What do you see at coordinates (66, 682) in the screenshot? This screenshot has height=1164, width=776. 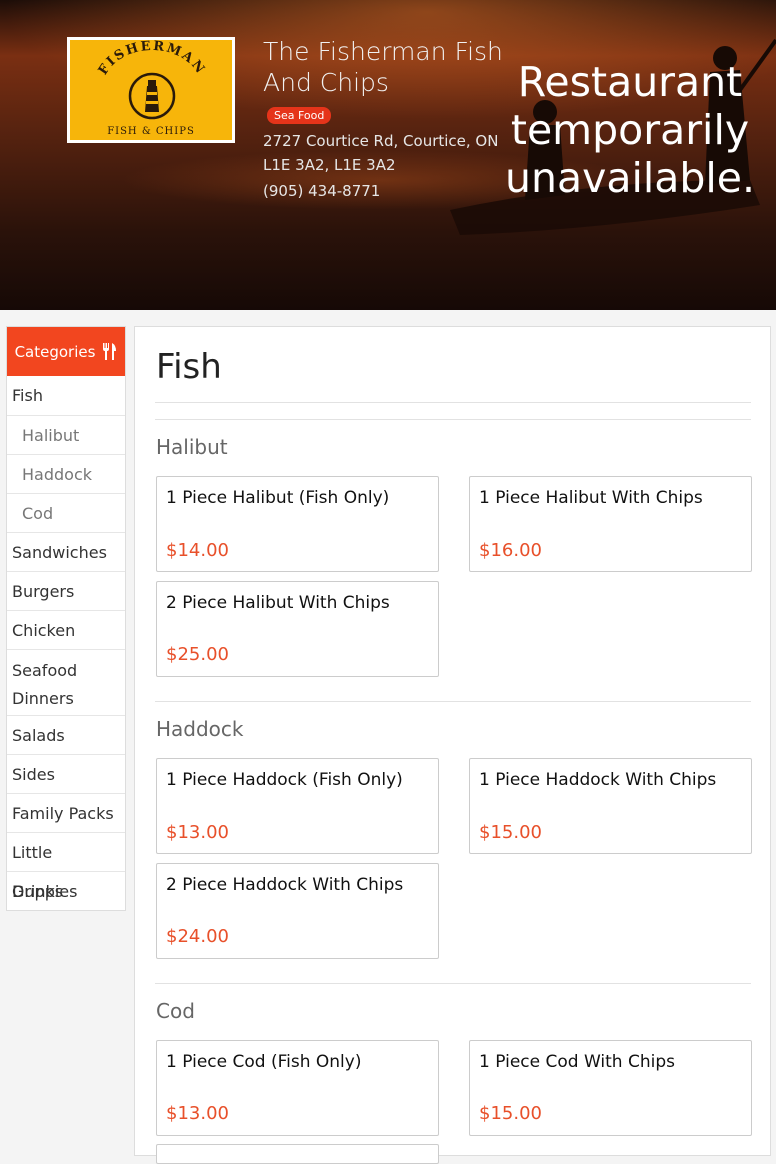 I see `sidebar-item-seafood-dinners: Seafood Dinners` at bounding box center [66, 682].